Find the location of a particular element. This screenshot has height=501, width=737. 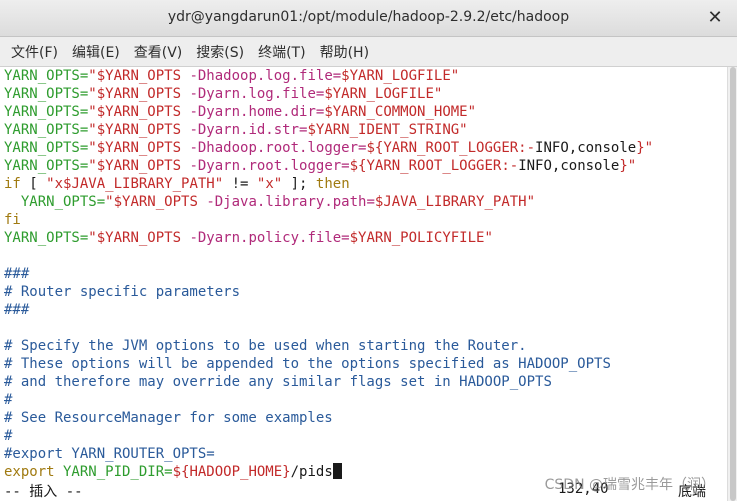

menu-file: 文件(F) is located at coordinates (34, 52).